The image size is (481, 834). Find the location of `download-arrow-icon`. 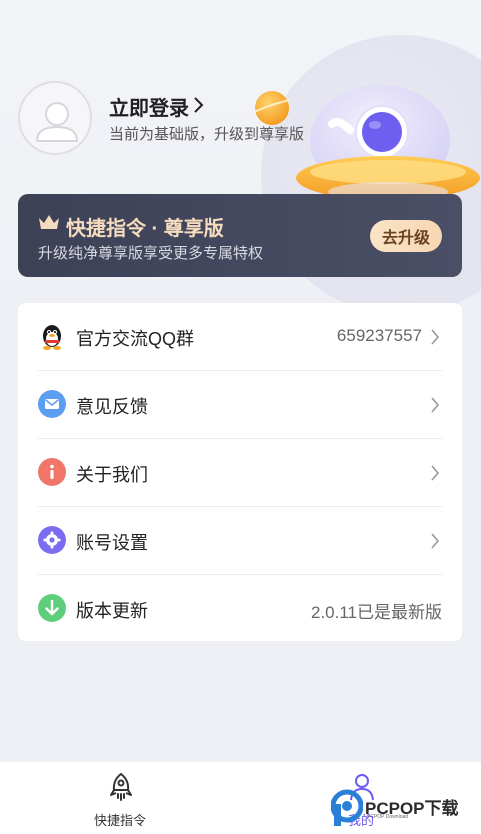

download-arrow-icon is located at coordinates (52, 608).